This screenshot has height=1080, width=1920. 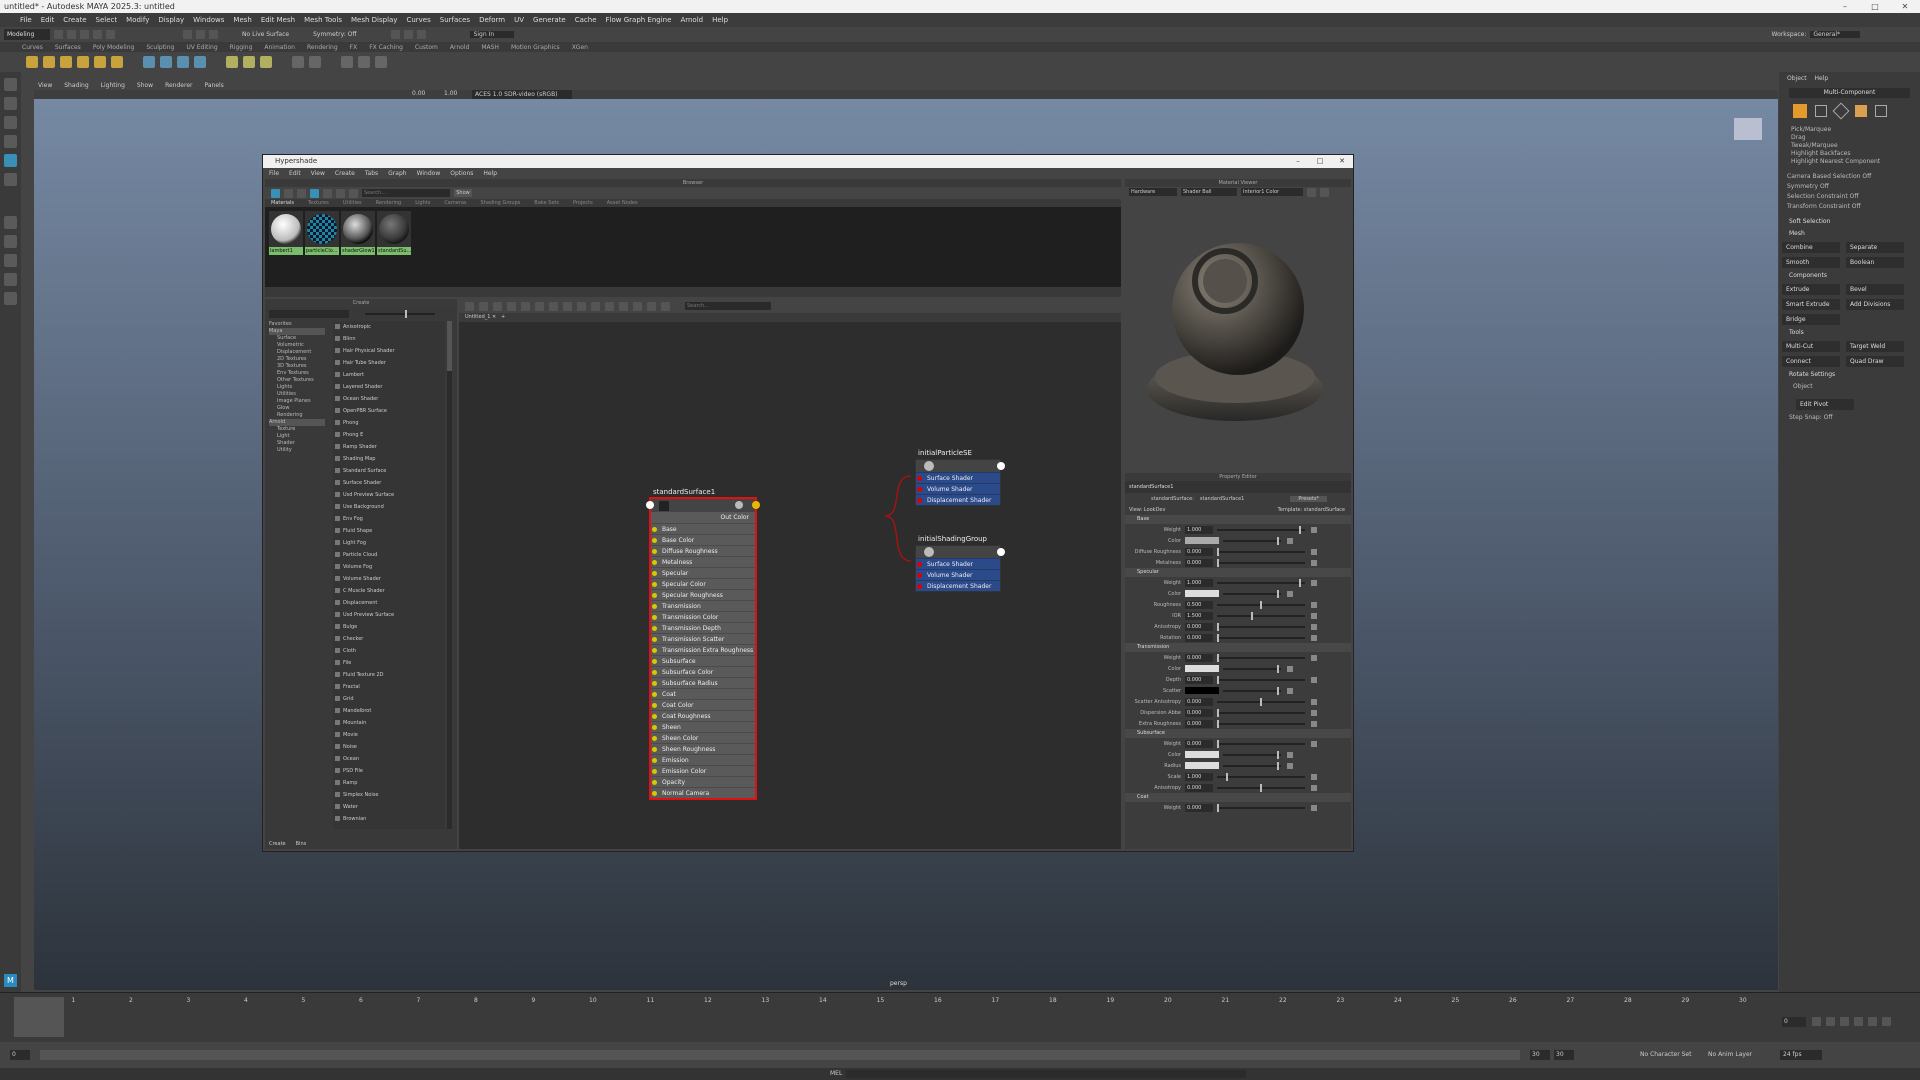 What do you see at coordinates (1540, 1055) in the screenshot?
I see `range-end-field: 30` at bounding box center [1540, 1055].